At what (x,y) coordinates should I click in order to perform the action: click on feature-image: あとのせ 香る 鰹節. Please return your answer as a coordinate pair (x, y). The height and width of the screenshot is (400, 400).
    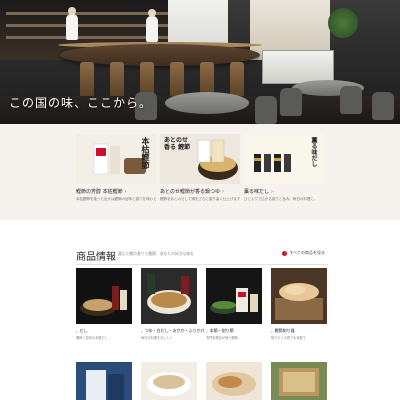
    Looking at the image, I should click on (200, 159).